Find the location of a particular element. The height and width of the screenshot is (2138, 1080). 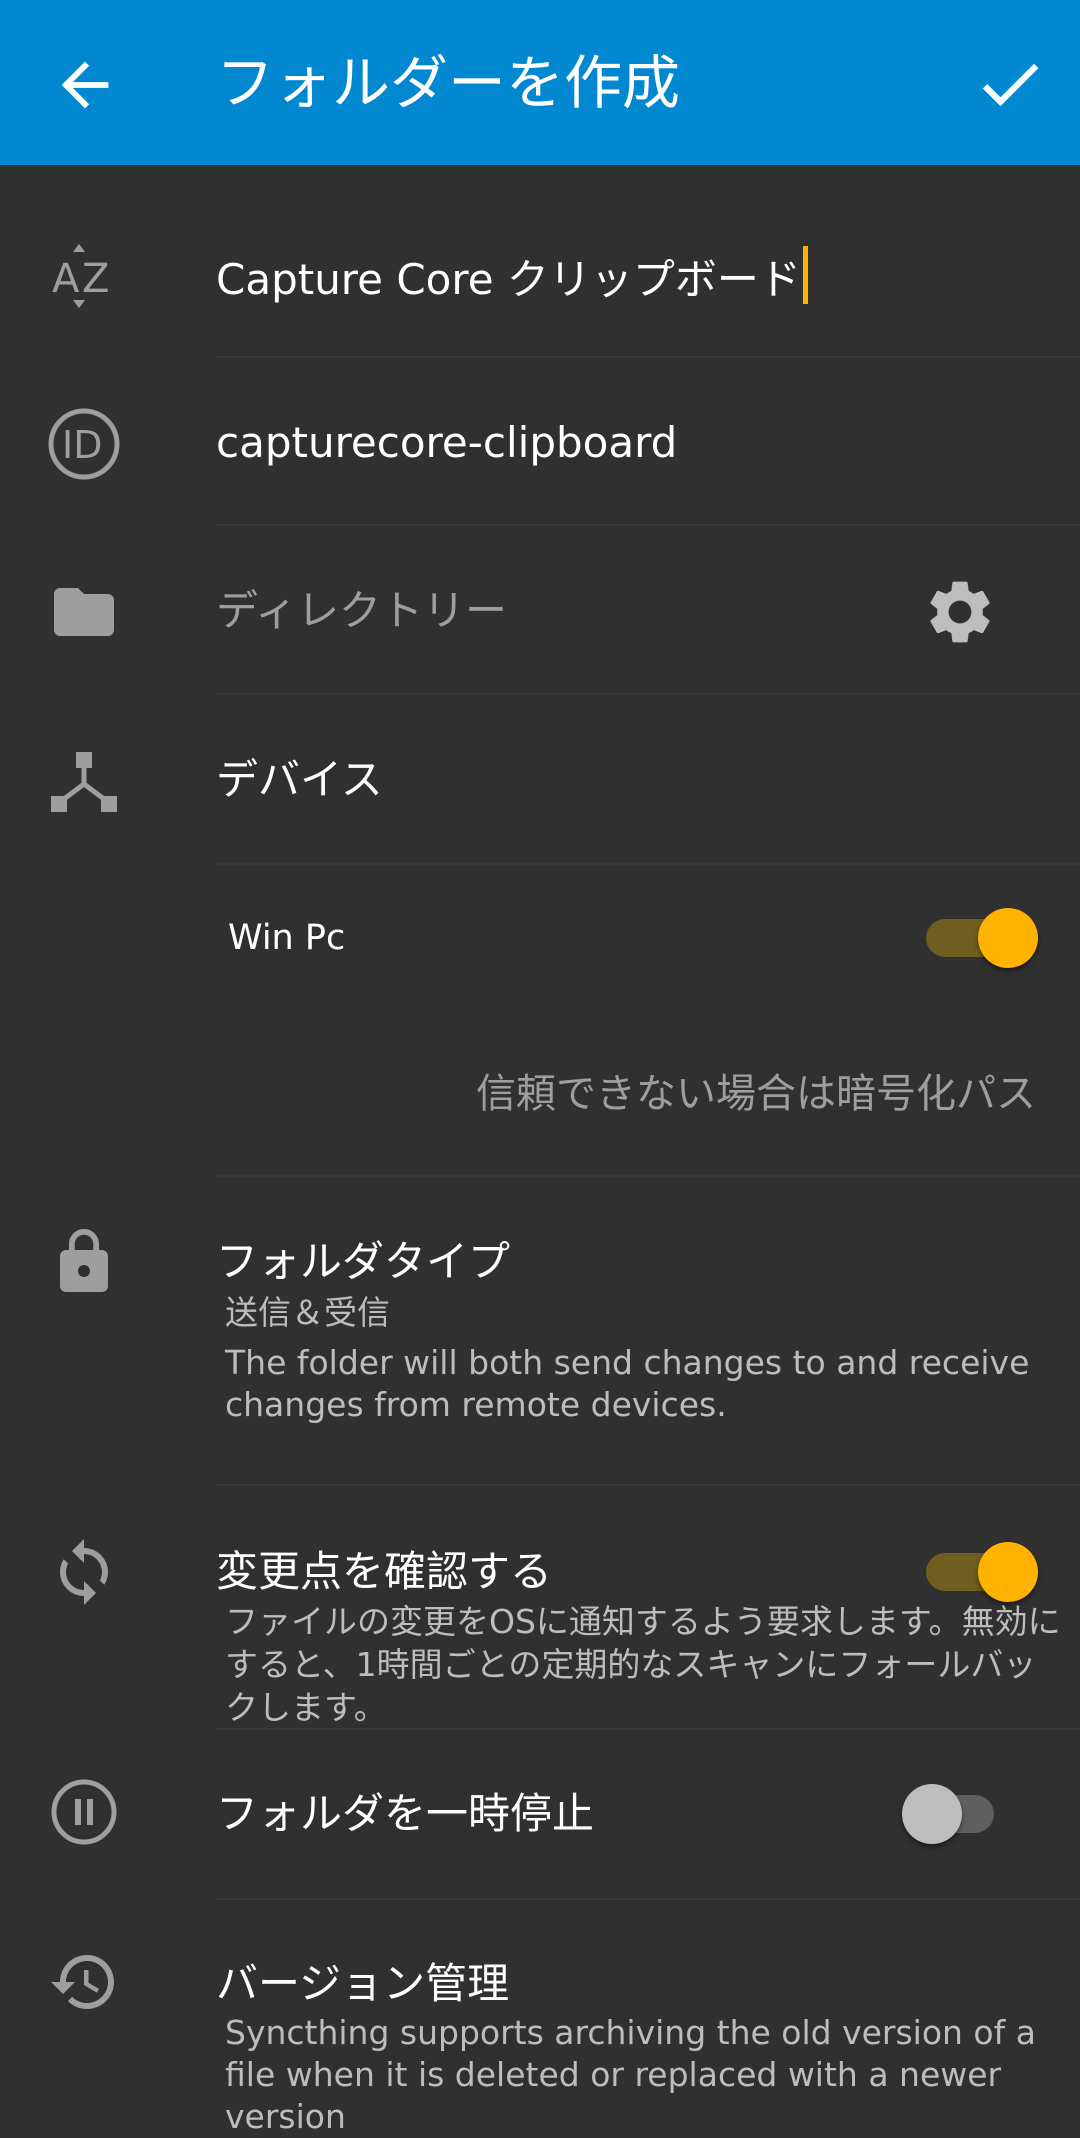

label-input: Capture Core クリップボード is located at coordinates (512, 278).